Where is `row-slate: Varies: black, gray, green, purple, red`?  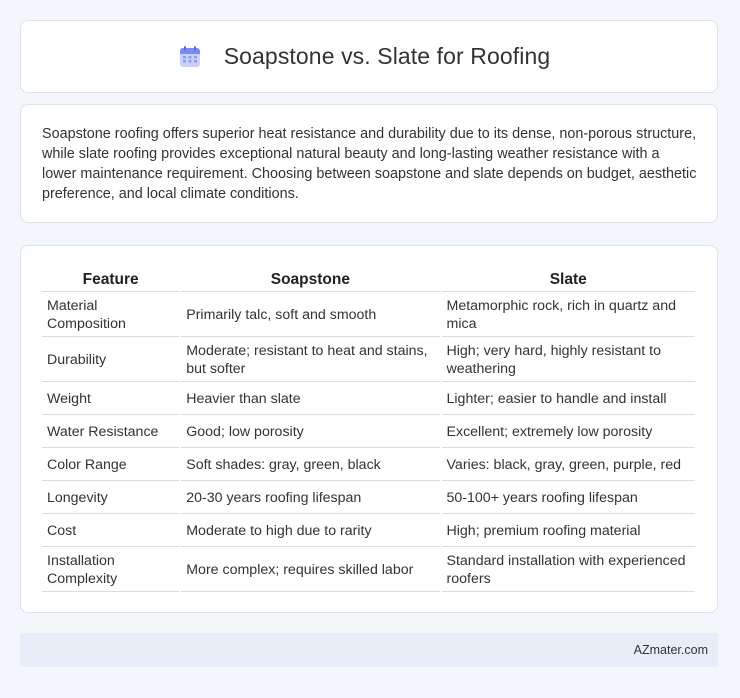
row-slate: Varies: black, gray, green, purple, red is located at coordinates (568, 465).